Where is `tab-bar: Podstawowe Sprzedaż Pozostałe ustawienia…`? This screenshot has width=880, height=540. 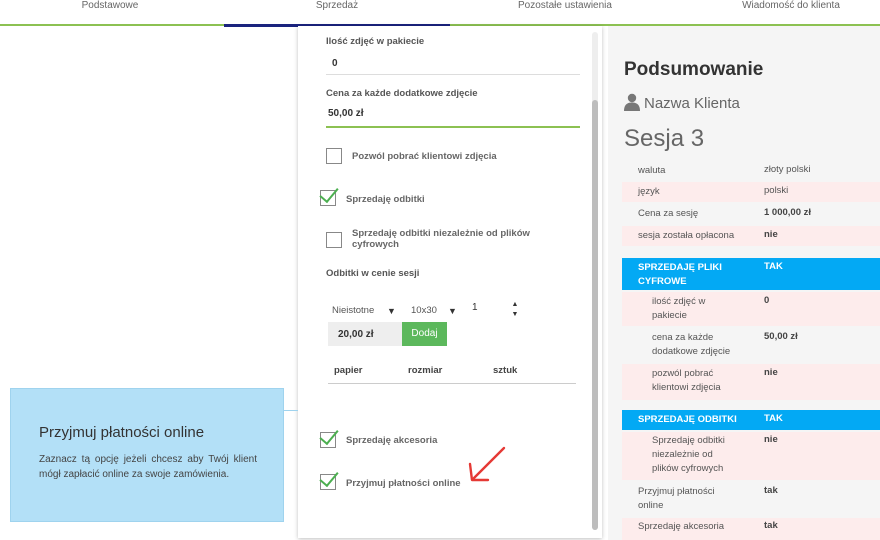
tab-bar: Podstawowe Sprzedaż Pozostałe ustawienia… is located at coordinates (440, 13).